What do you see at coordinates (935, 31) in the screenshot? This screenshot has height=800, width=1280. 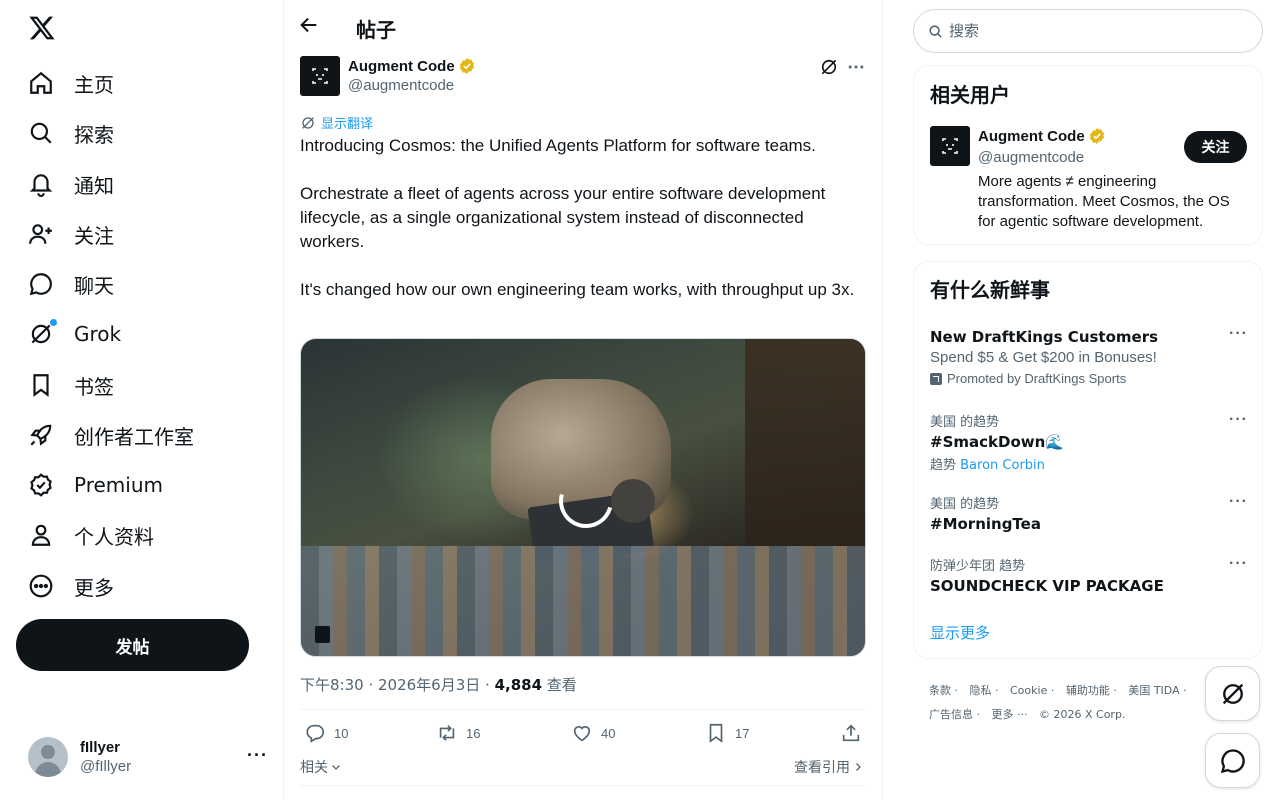 I see `search-icon` at bounding box center [935, 31].